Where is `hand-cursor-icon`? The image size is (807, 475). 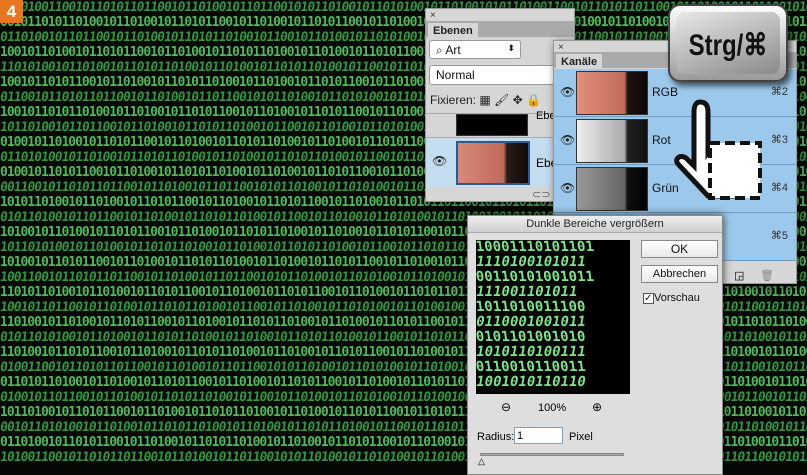 hand-cursor-icon is located at coordinates (718, 149).